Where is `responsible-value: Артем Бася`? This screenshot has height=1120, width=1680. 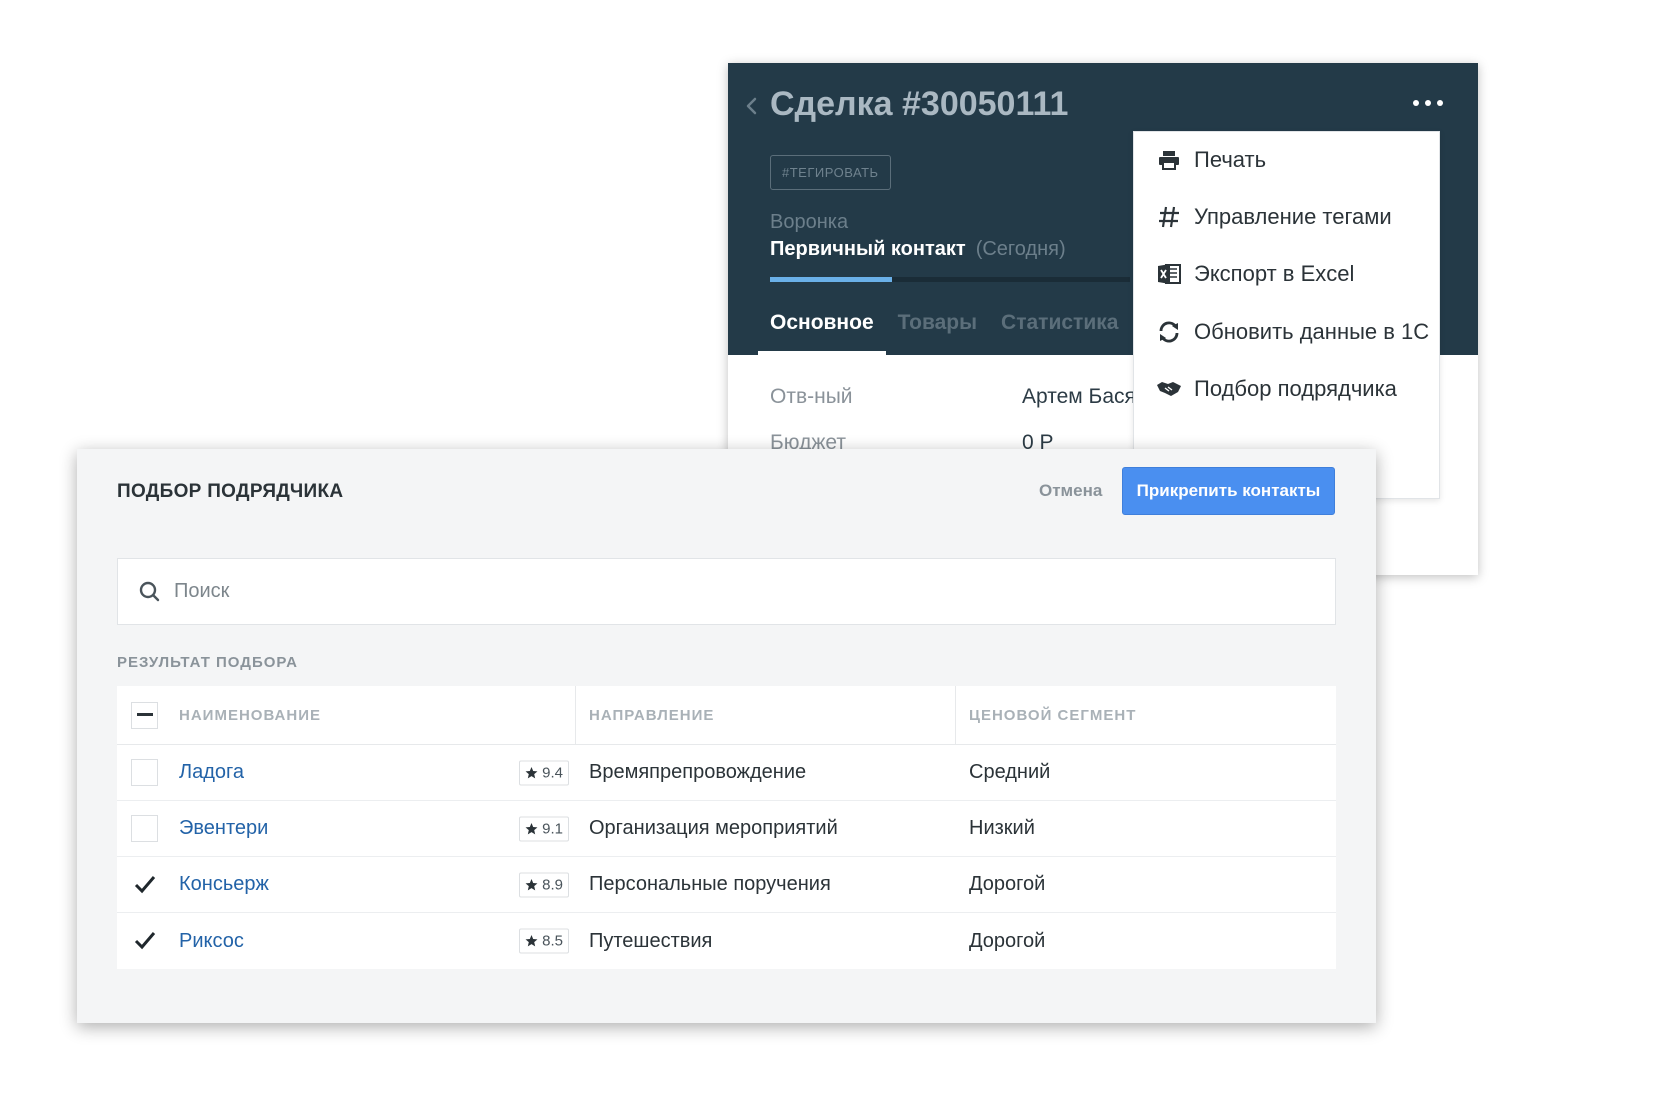 responsible-value: Артем Бася is located at coordinates (1079, 397).